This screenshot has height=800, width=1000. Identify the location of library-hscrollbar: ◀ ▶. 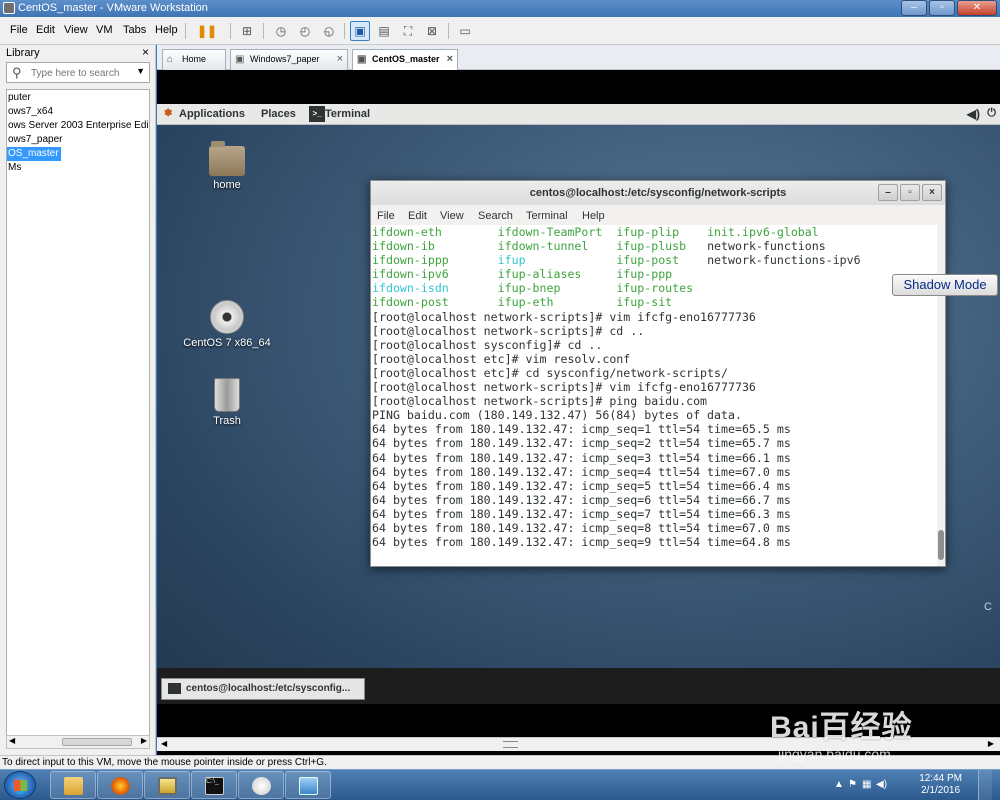
(78, 742).